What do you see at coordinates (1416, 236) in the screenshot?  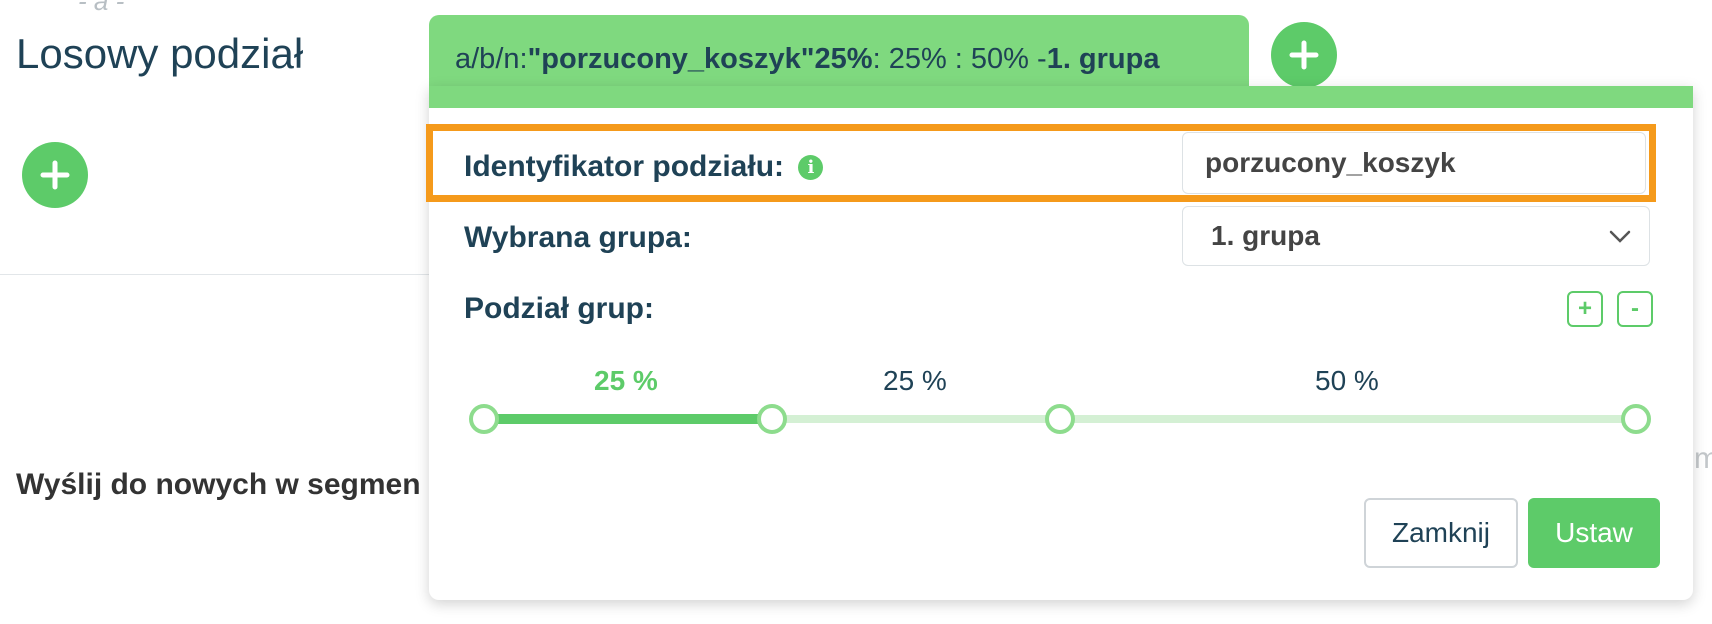 I see `selected-group-select: 1. grupa` at bounding box center [1416, 236].